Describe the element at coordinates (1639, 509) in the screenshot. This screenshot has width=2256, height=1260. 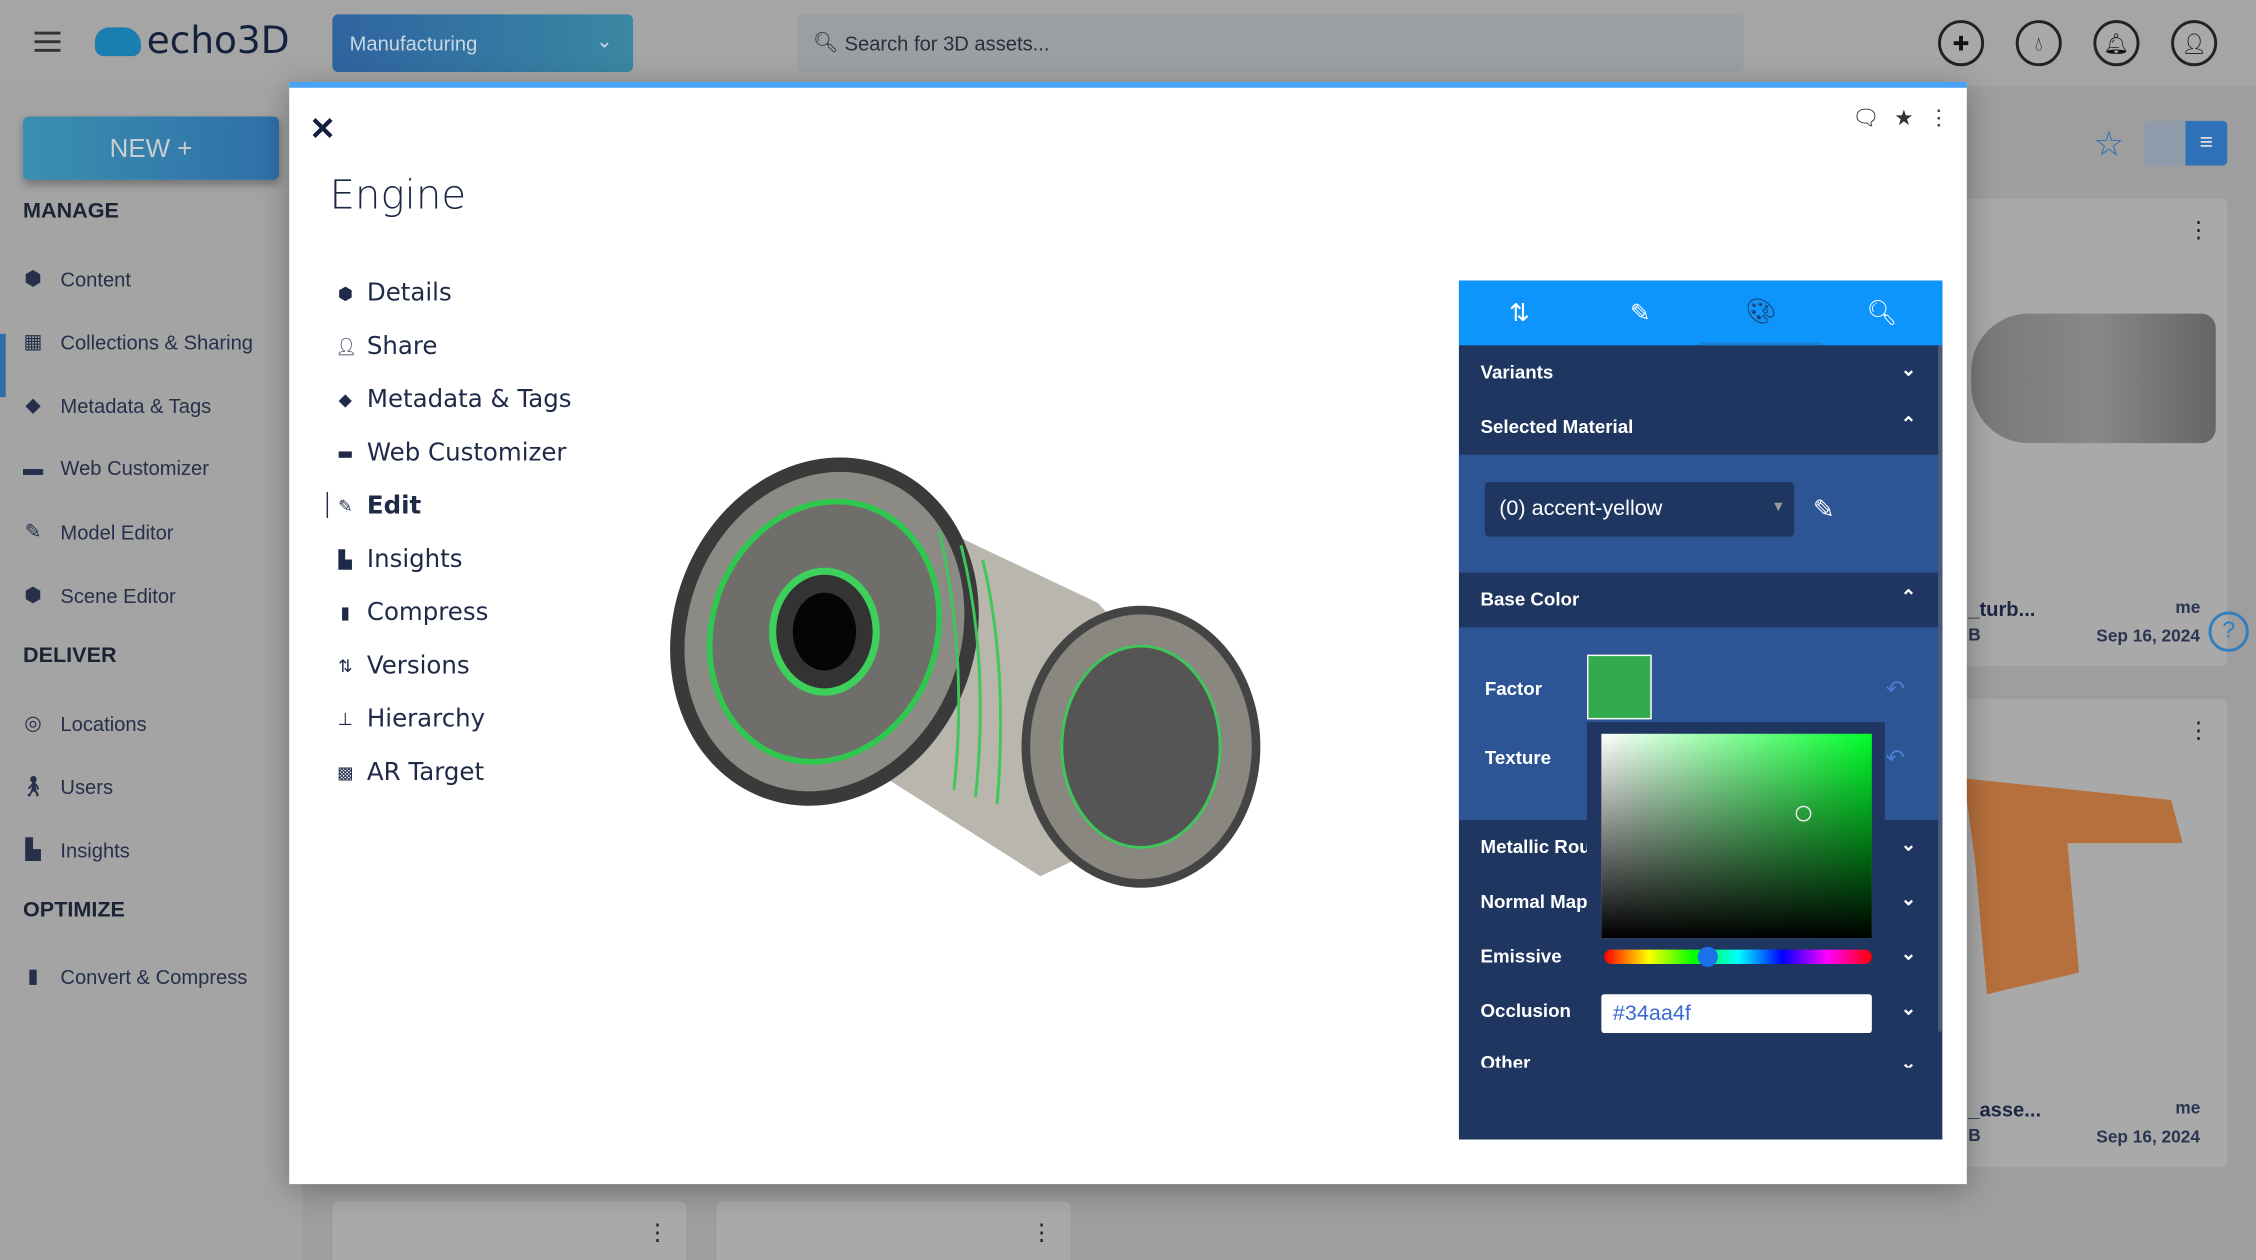
I see `material-select: (0) accent-yellow ▼` at that location.